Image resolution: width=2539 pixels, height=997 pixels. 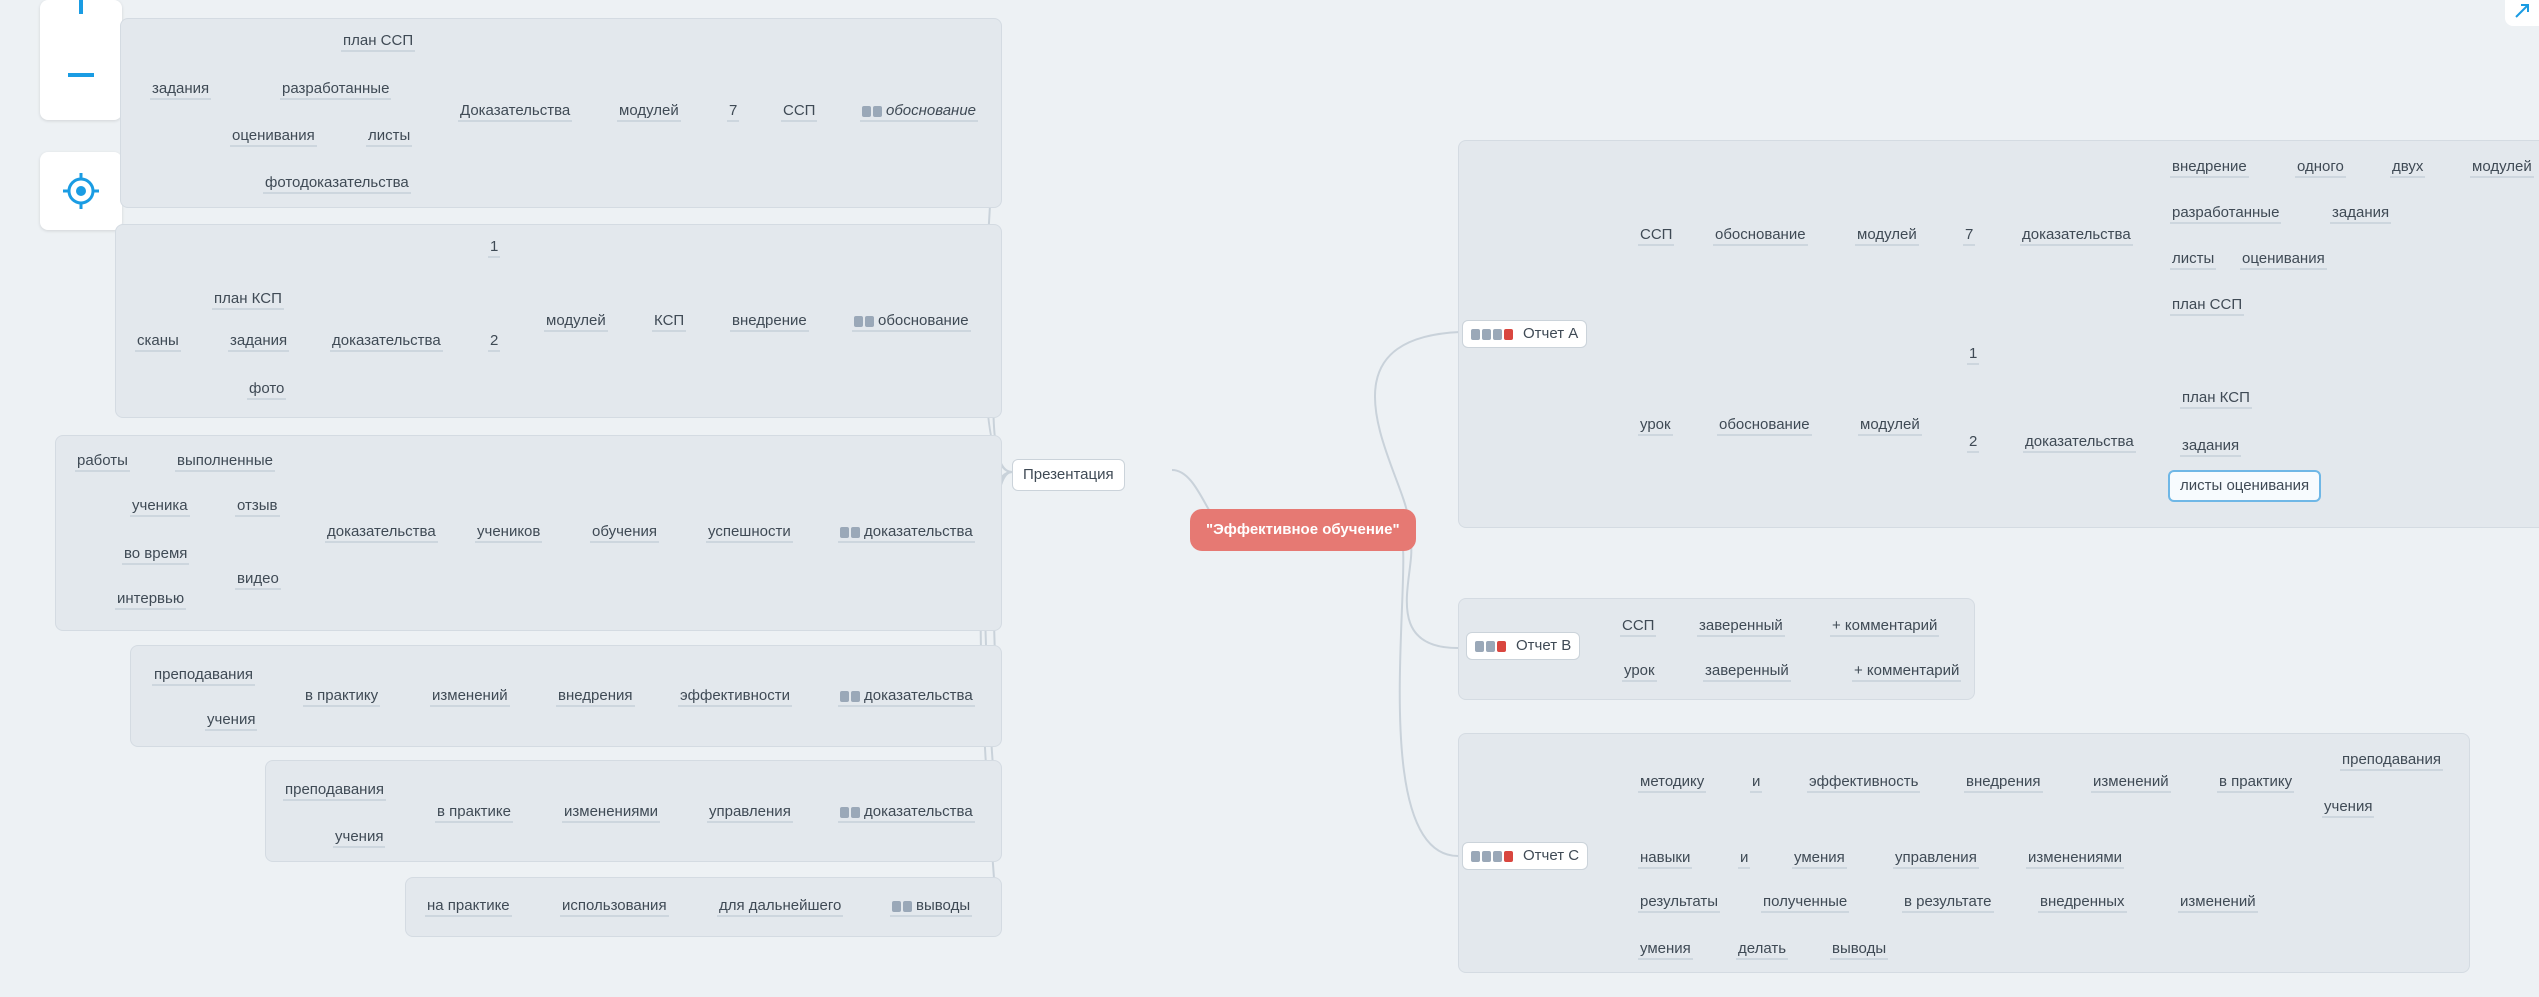 I want to click on group1-sub-4: оценивания, so click(x=273, y=137).